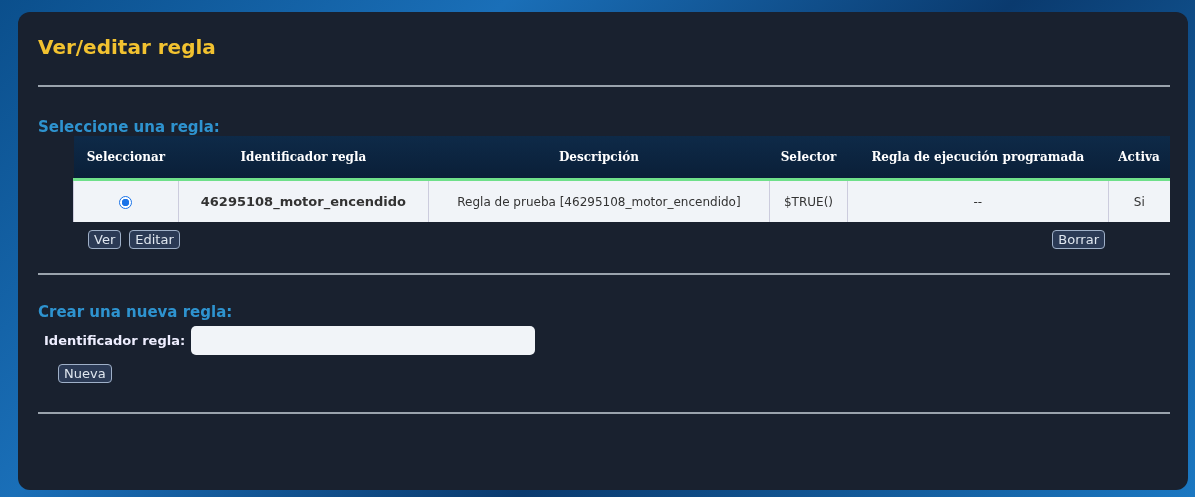  What do you see at coordinates (1139, 158) in the screenshot?
I see `column-header: Activa` at bounding box center [1139, 158].